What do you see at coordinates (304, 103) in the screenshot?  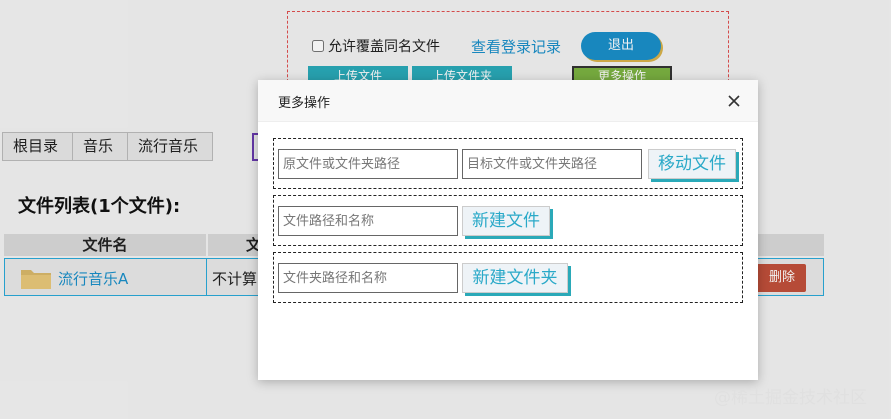 I see `dialog-title: 更多操作` at bounding box center [304, 103].